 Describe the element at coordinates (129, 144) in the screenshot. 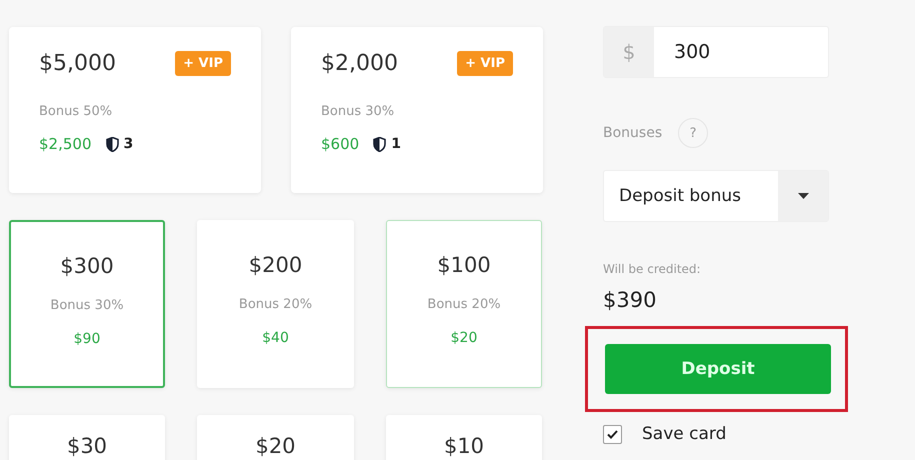

I see `shield-count: 3` at that location.